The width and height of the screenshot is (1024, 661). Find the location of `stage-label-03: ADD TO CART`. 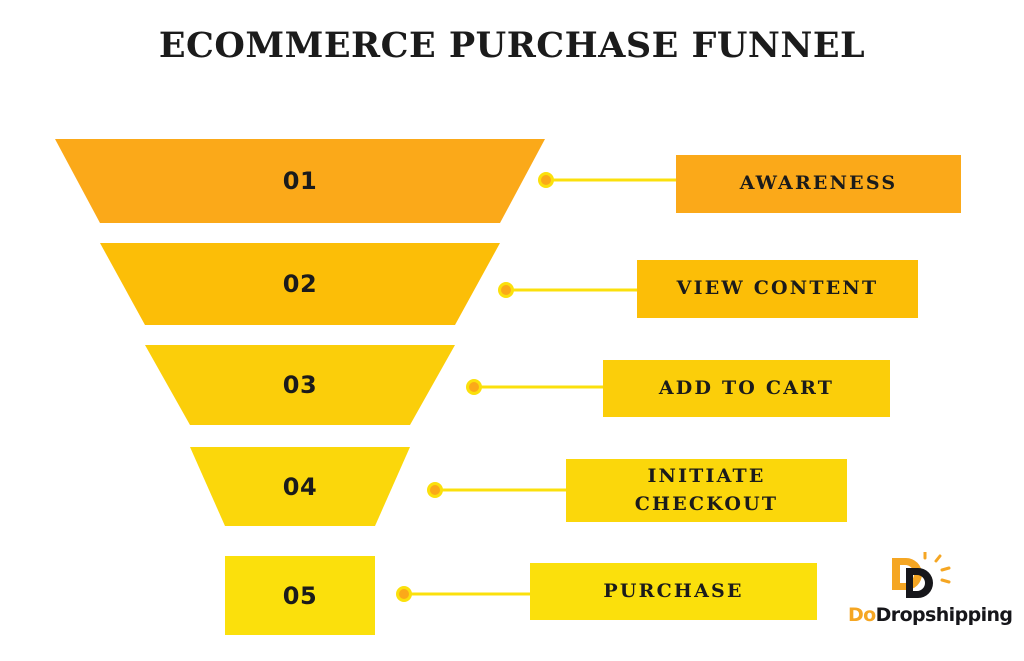

stage-label-03: ADD TO CART is located at coordinates (746, 388).